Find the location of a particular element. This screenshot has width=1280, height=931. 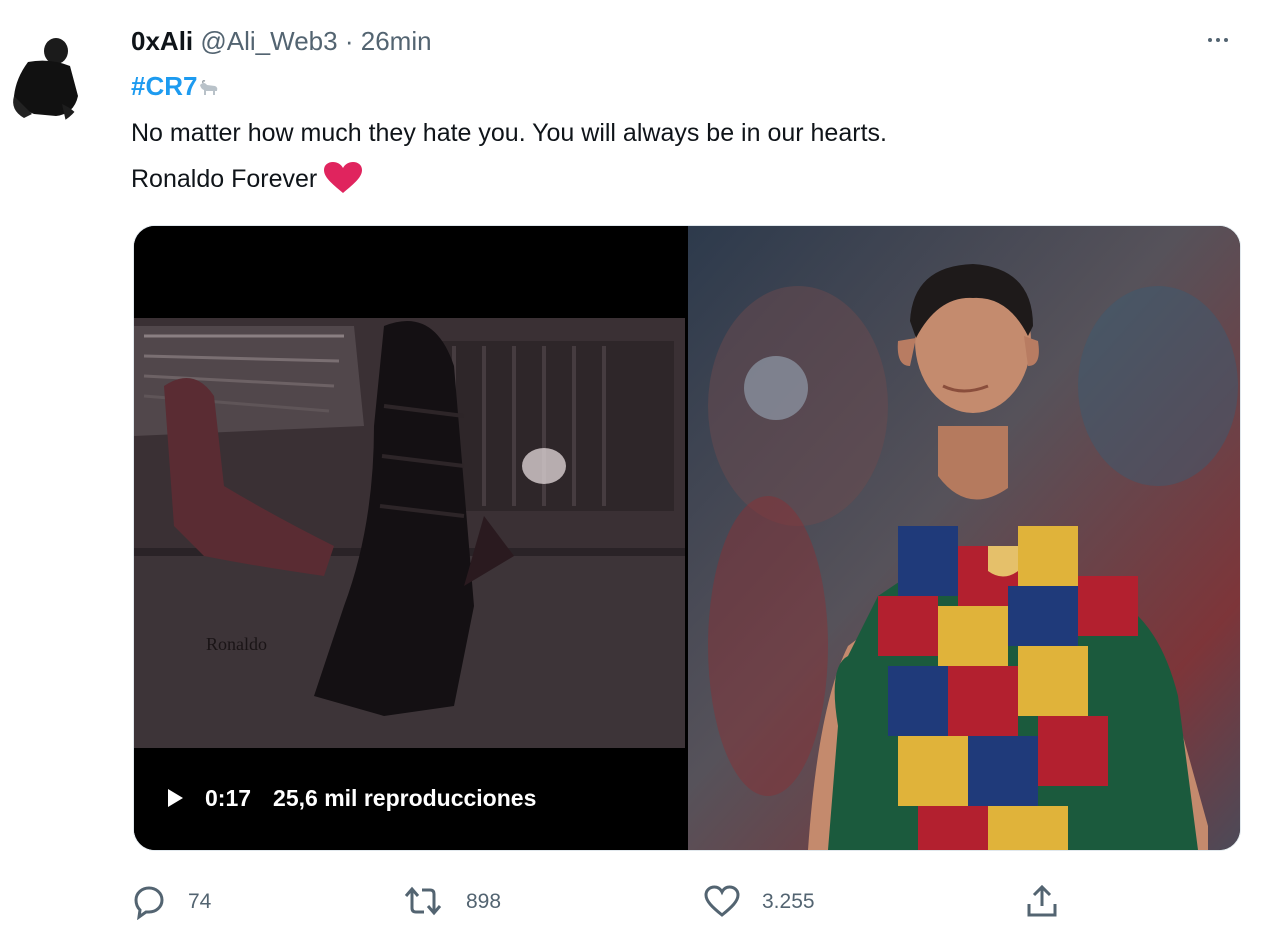

reply-icon is located at coordinates (149, 902).